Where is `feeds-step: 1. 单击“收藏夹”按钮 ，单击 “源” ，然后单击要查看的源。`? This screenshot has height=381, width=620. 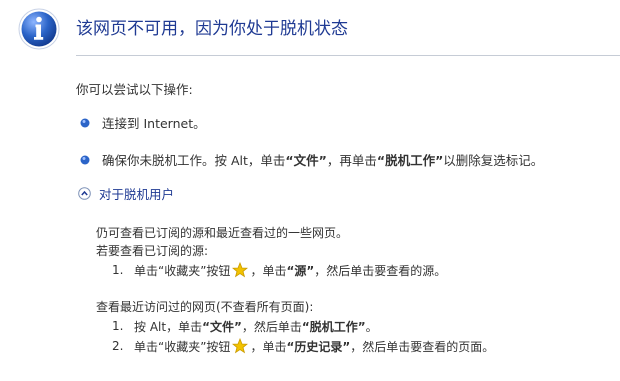 feeds-step: 1. 单击“收藏夹”按钮 ，单击 “源” ，然后单击要查看的源。 is located at coordinates (271, 270).